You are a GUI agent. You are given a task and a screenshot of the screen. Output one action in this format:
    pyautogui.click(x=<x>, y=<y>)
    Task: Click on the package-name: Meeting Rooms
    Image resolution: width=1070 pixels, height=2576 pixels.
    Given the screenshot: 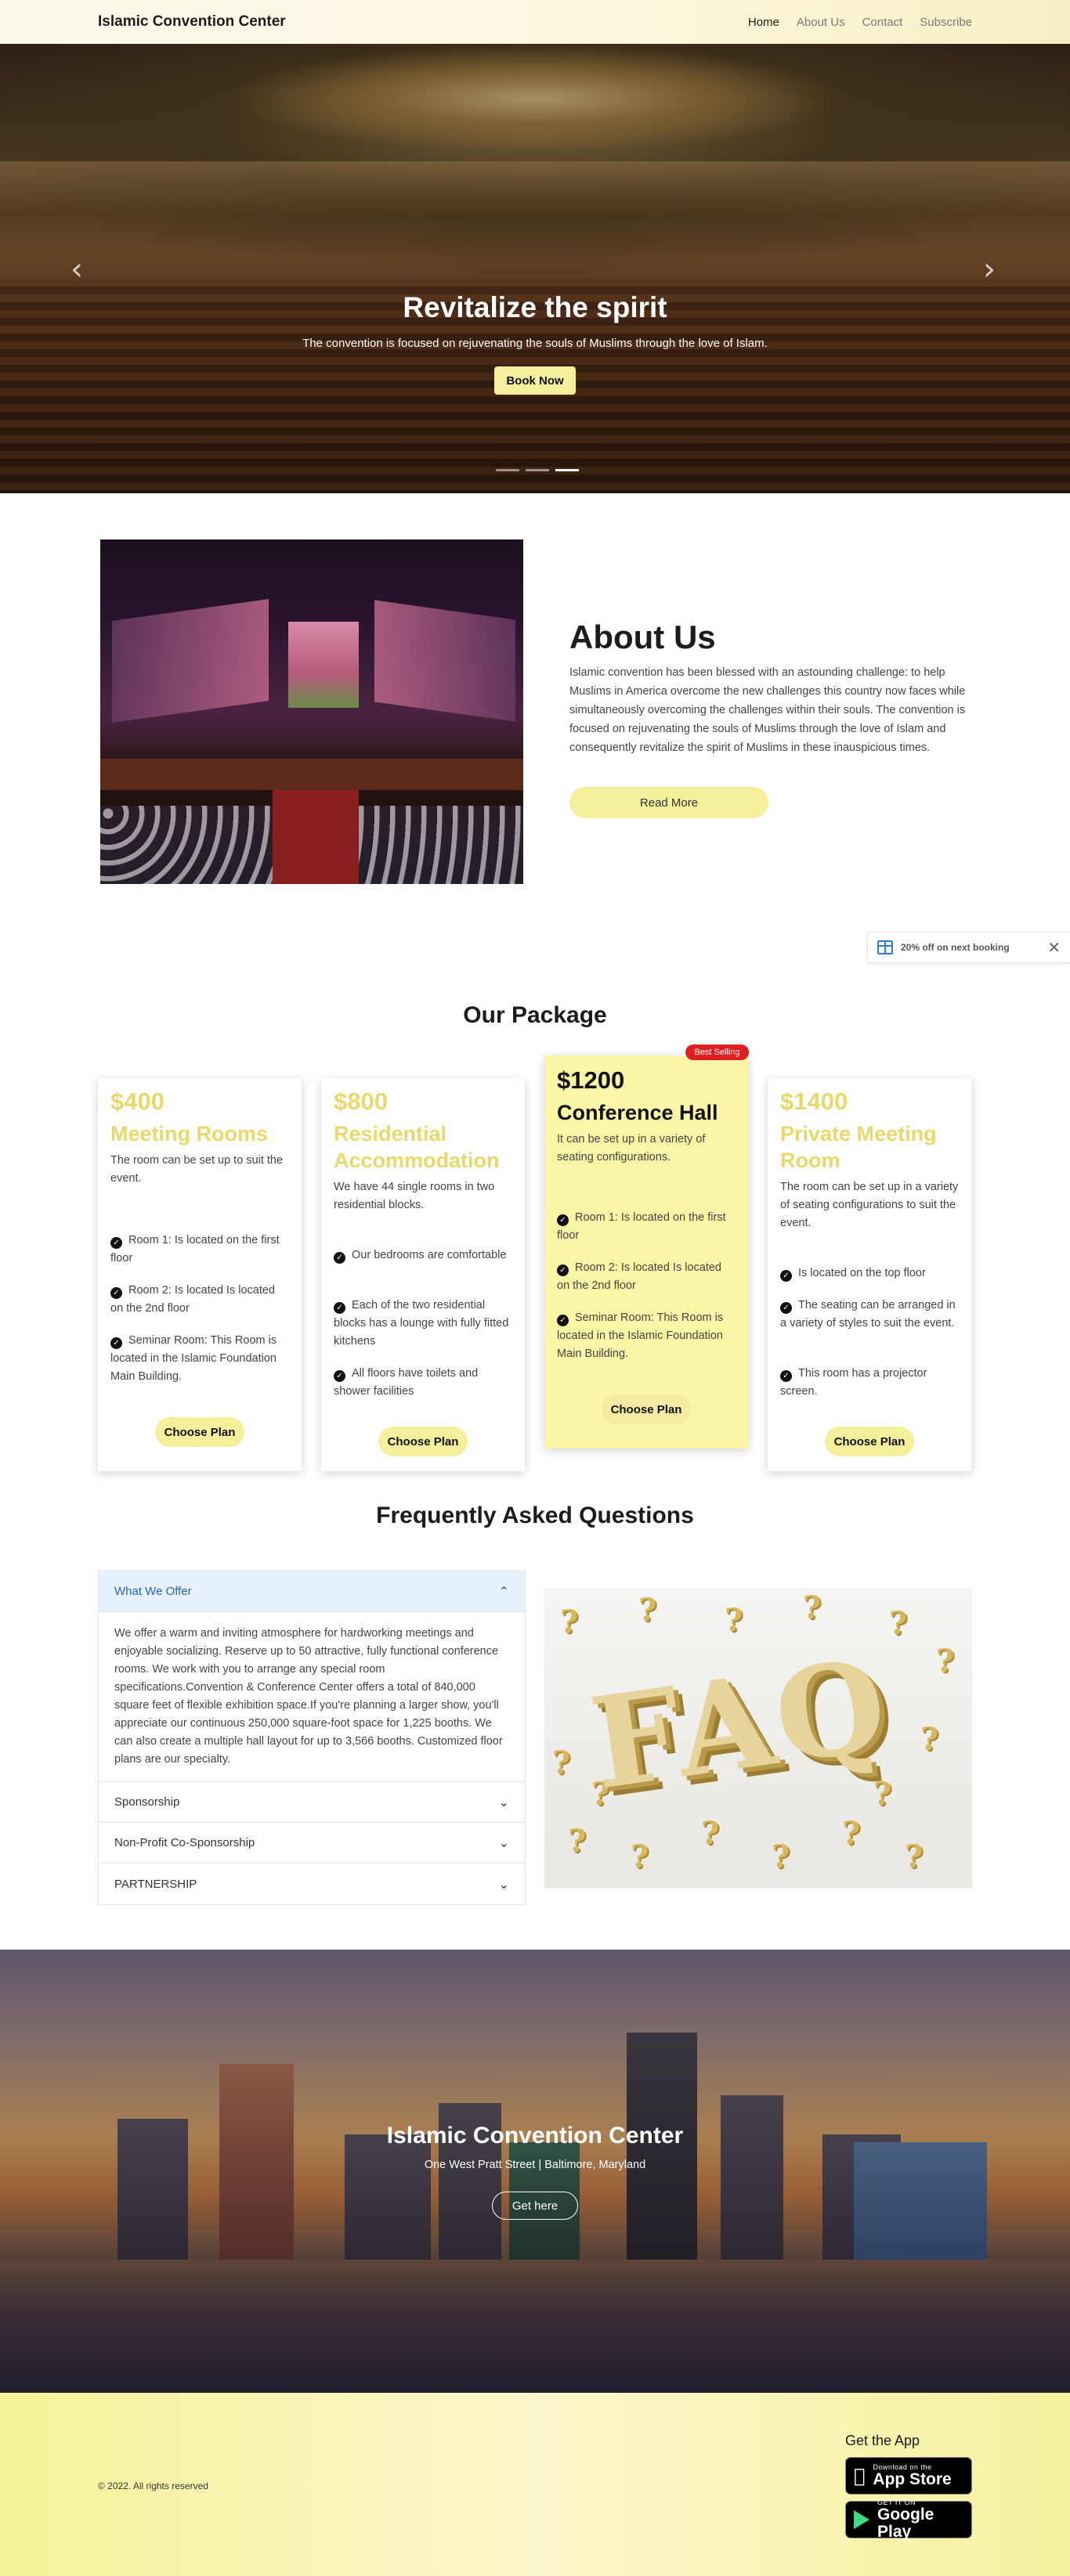 What is the action you would take?
    pyautogui.click(x=189, y=1133)
    